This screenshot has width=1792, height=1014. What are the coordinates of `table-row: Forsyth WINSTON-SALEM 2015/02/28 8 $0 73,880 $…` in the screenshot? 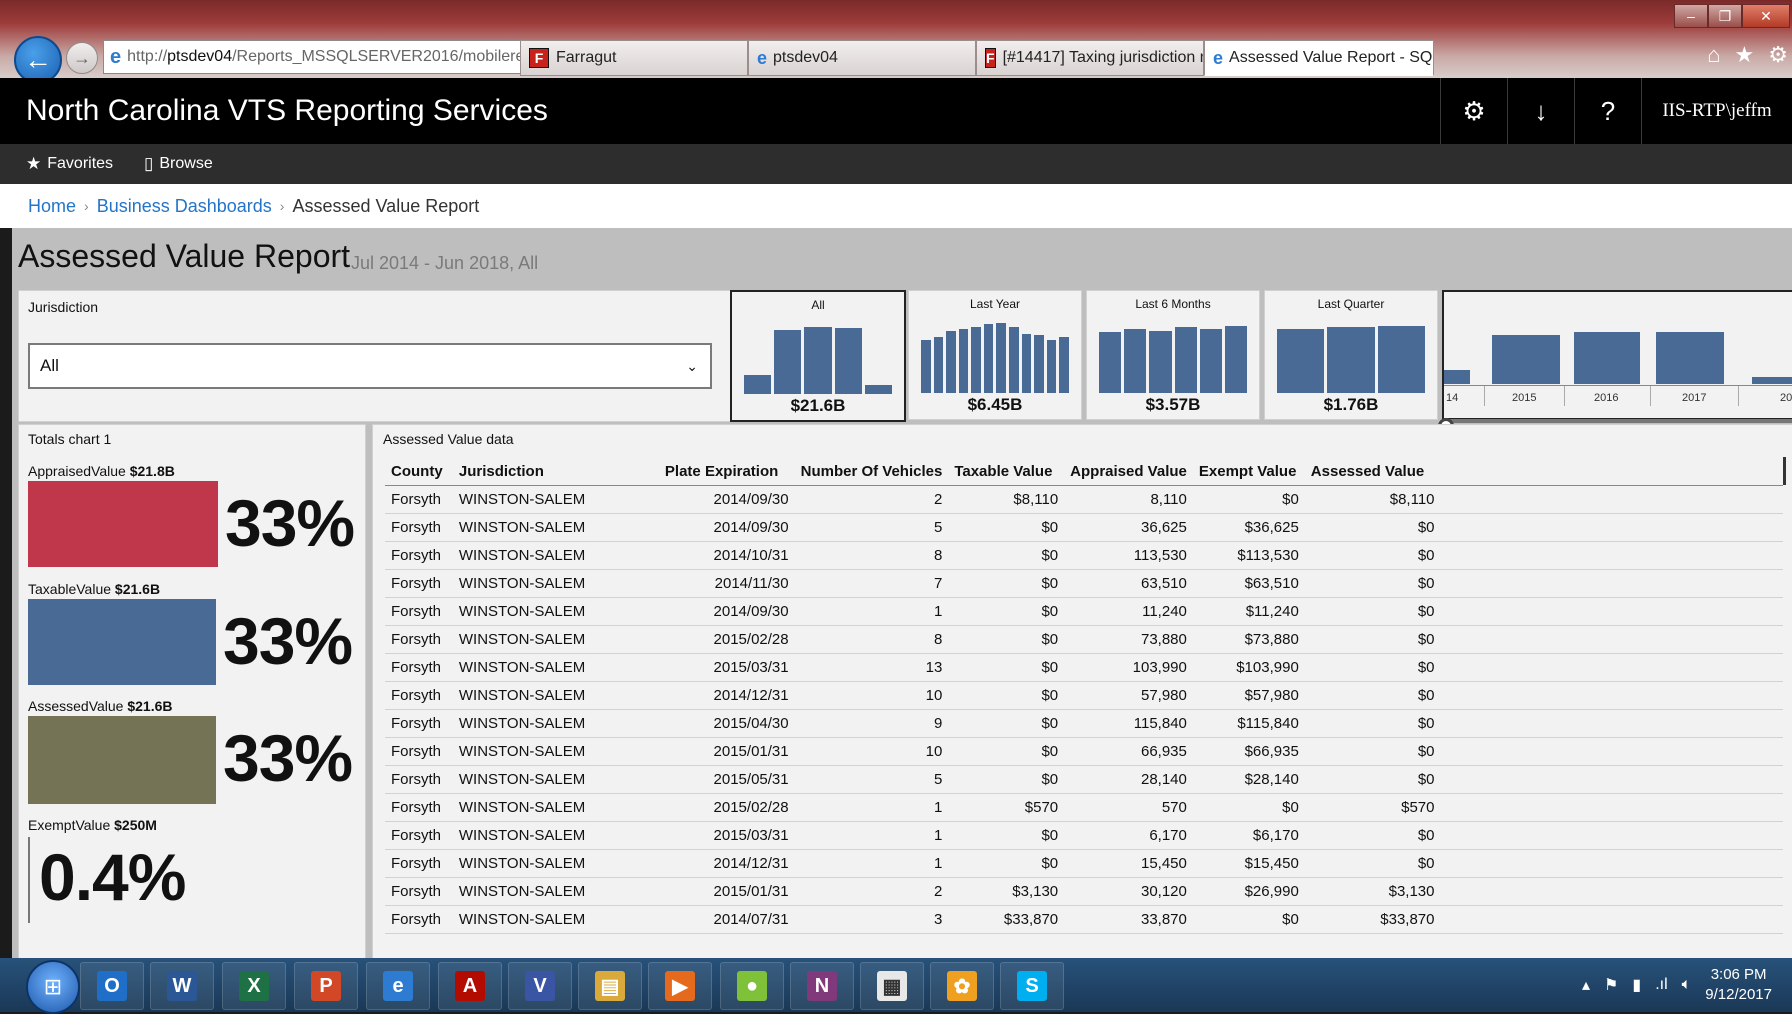 It's located at (1084, 639).